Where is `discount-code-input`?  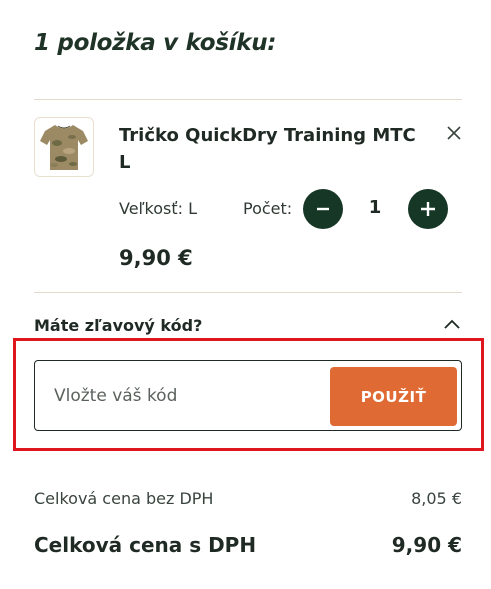 discount-code-input is located at coordinates (184, 396).